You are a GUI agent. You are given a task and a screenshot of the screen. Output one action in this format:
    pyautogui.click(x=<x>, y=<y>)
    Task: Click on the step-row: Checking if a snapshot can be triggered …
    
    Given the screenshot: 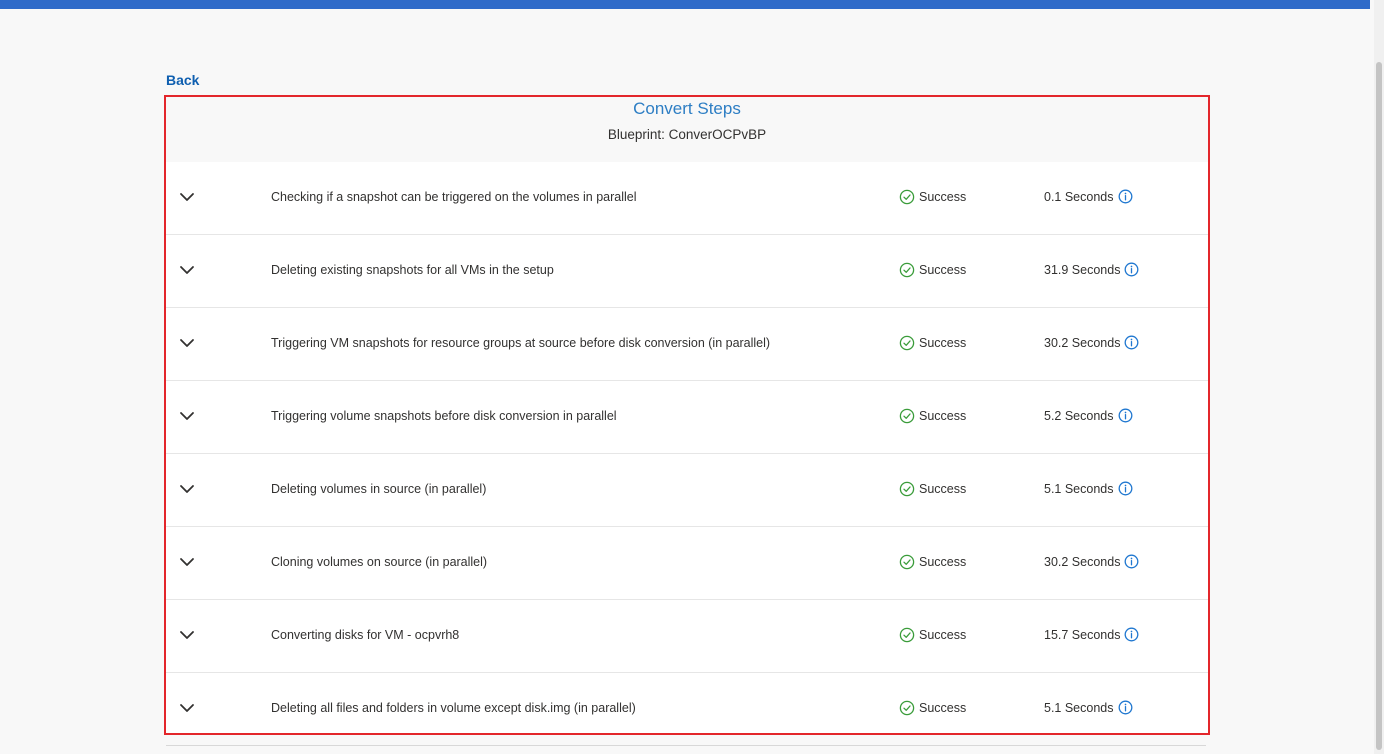 What is the action you would take?
    pyautogui.click(x=687, y=198)
    